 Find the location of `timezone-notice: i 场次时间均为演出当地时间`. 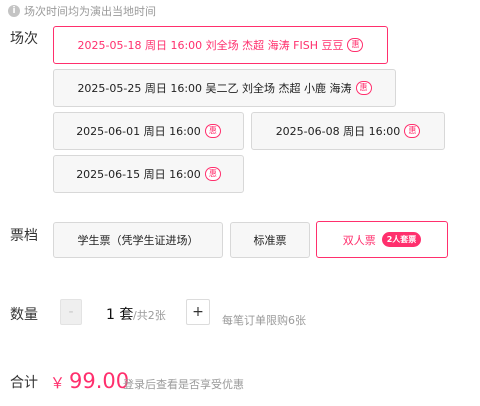

timezone-notice: i 场次时间均为演出当地时间 is located at coordinates (82, 11).